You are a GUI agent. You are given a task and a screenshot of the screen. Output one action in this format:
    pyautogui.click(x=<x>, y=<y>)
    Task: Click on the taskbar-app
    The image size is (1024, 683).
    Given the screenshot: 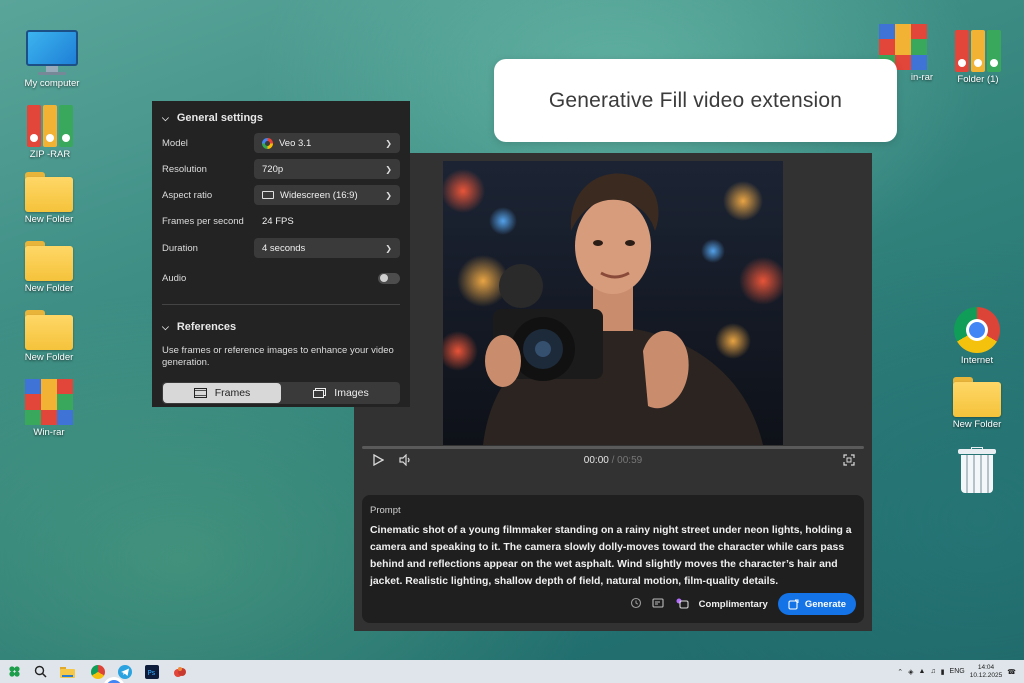 What is the action you would take?
    pyautogui.click(x=179, y=671)
    